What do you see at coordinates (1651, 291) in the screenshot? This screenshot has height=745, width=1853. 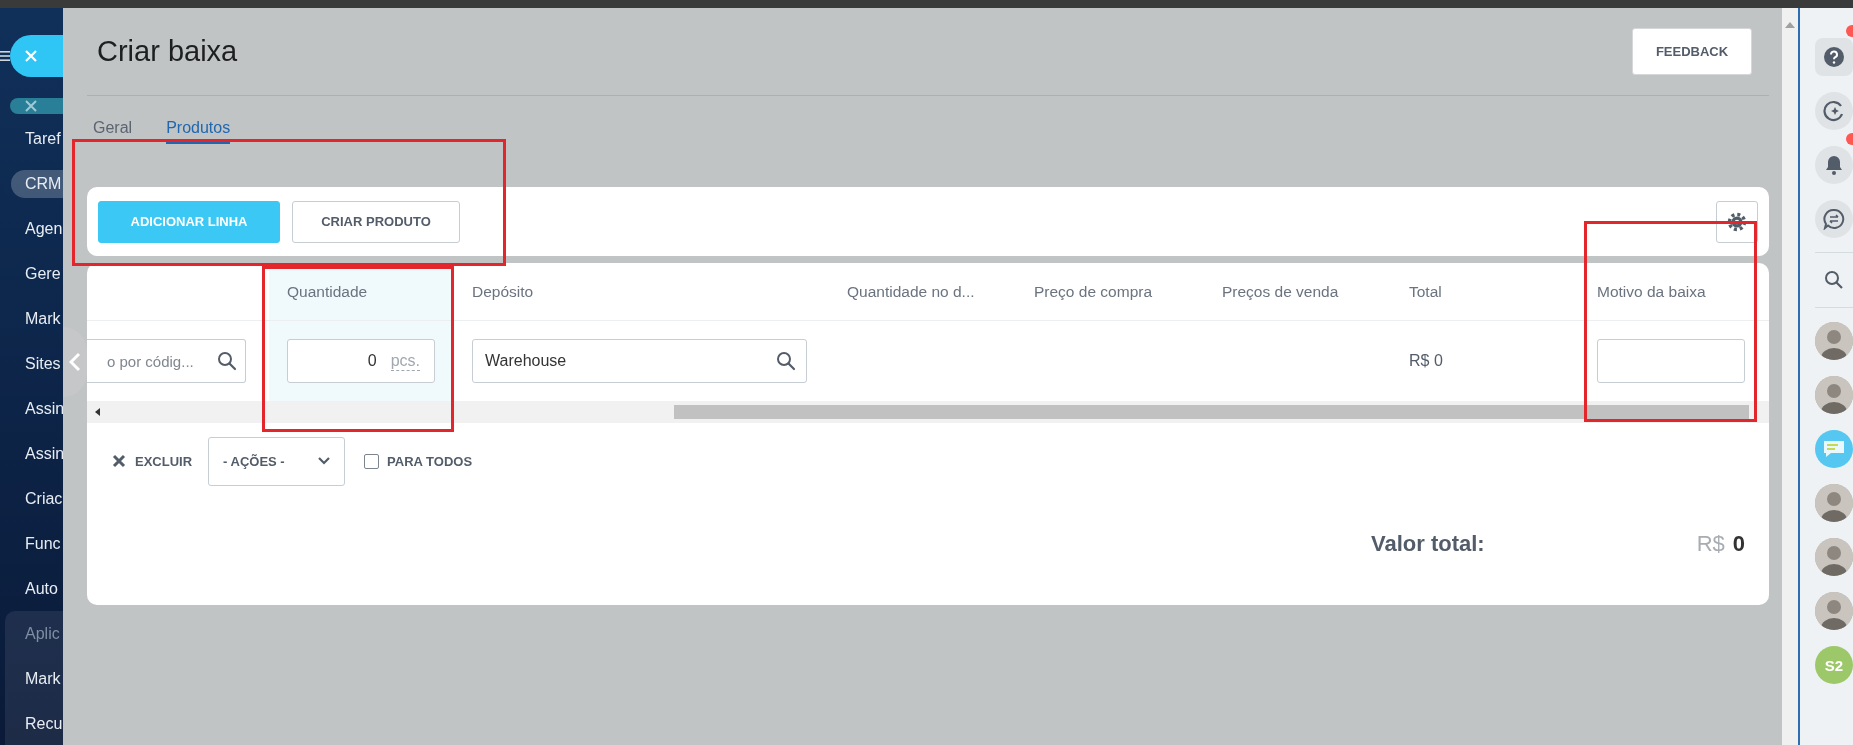 I see `column-header: Motivo da baixa` at bounding box center [1651, 291].